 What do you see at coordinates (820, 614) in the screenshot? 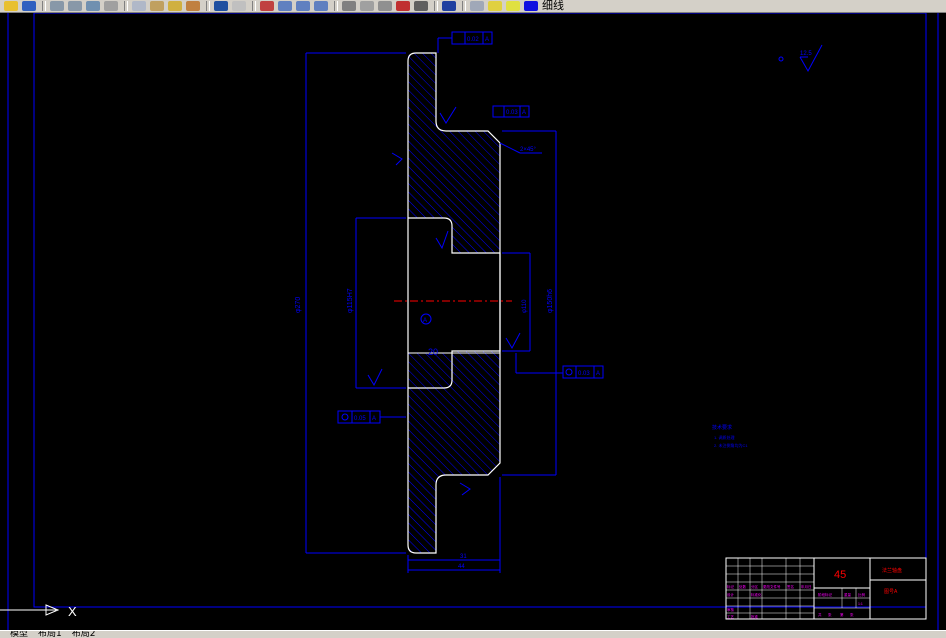
I see `svg-text: 共` at bounding box center [820, 614].